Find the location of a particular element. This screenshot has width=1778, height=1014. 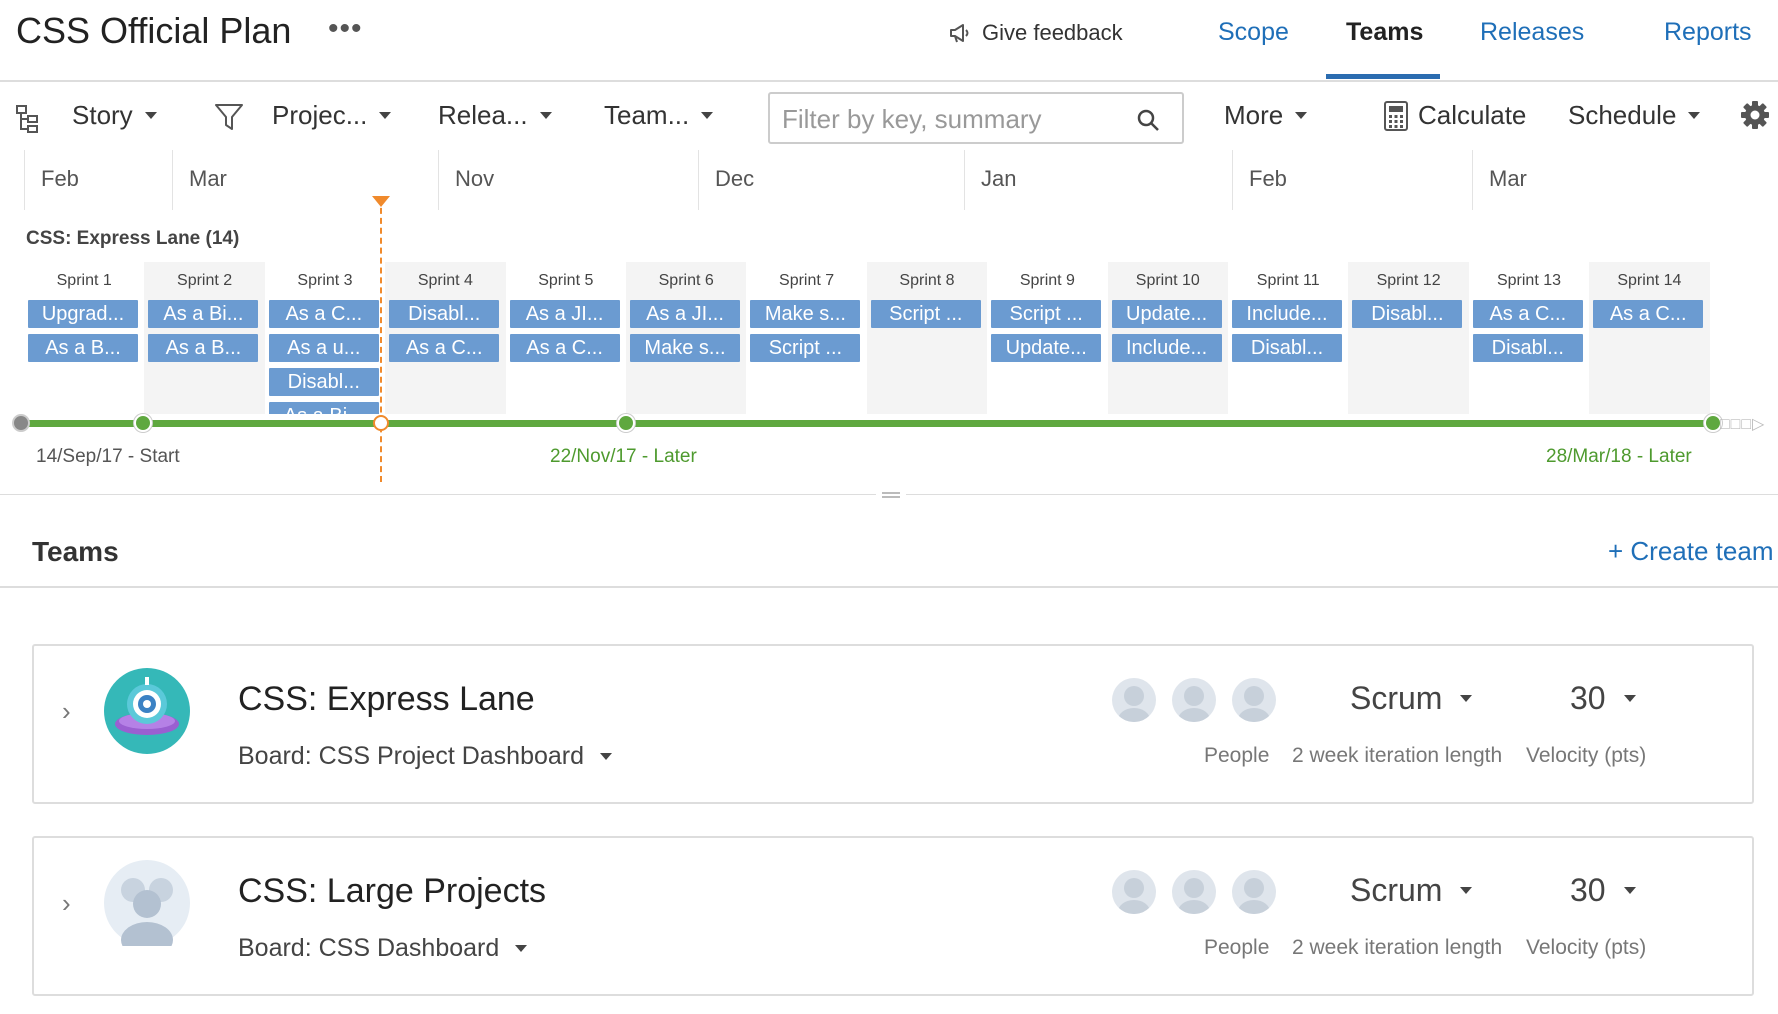

today-line is located at coordinates (381, 340).